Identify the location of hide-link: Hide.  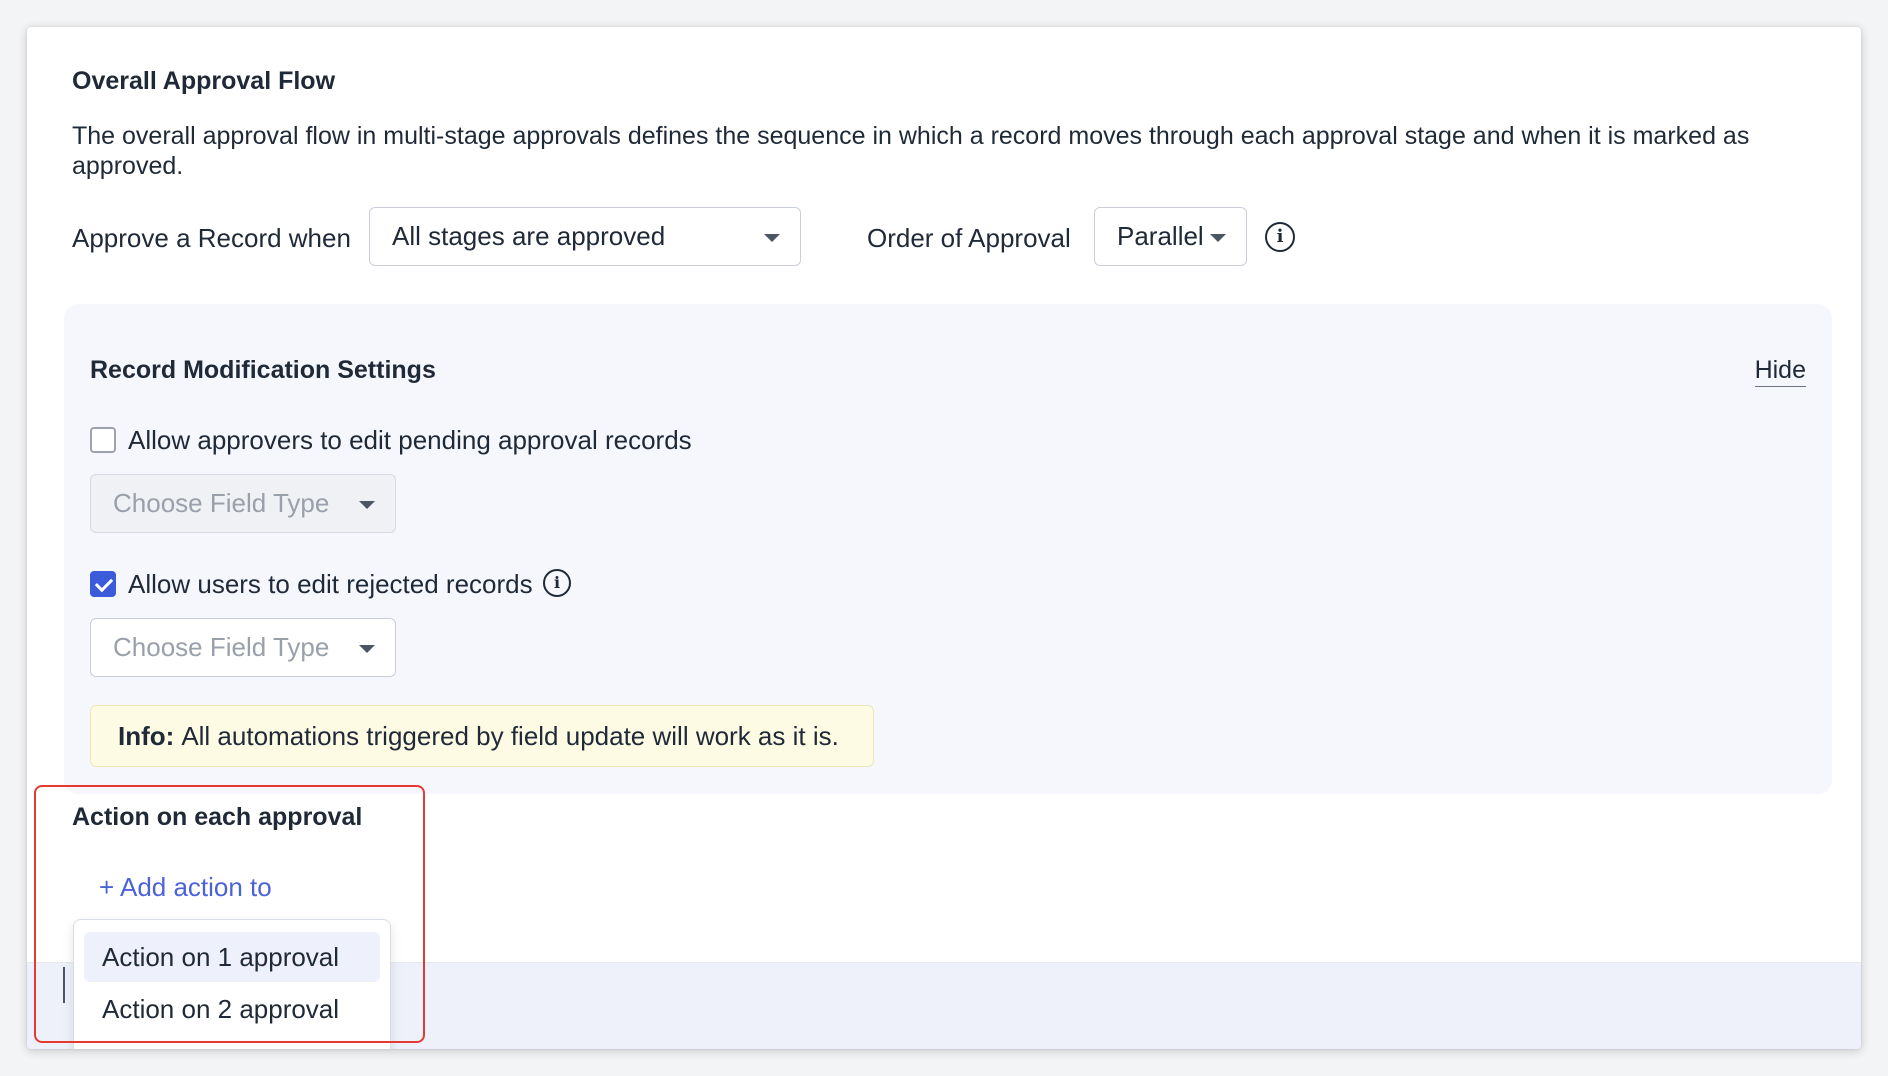
(1780, 371).